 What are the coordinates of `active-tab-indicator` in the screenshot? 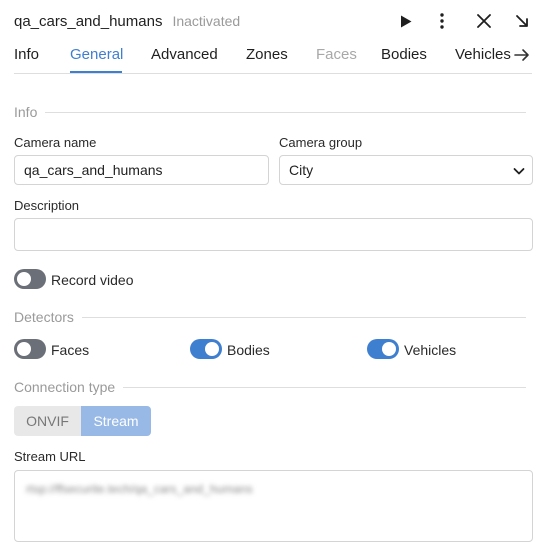 It's located at (96, 72).